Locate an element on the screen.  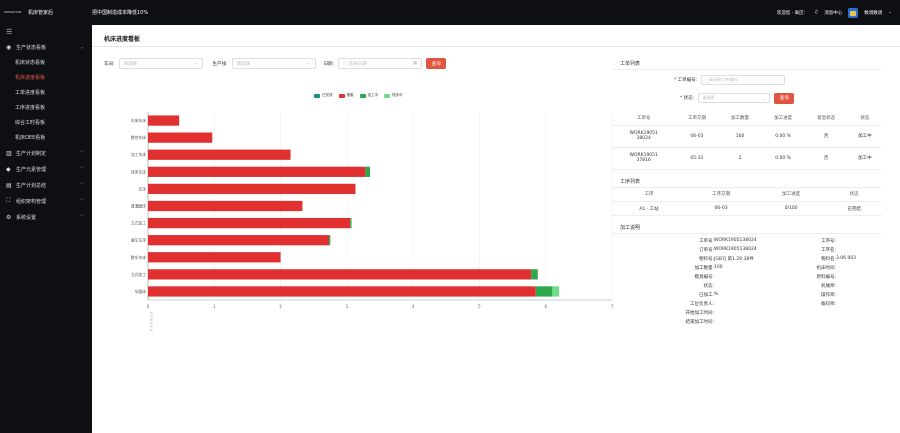
date-picker: ▢ 选择日期 ▦ is located at coordinates (380, 63).